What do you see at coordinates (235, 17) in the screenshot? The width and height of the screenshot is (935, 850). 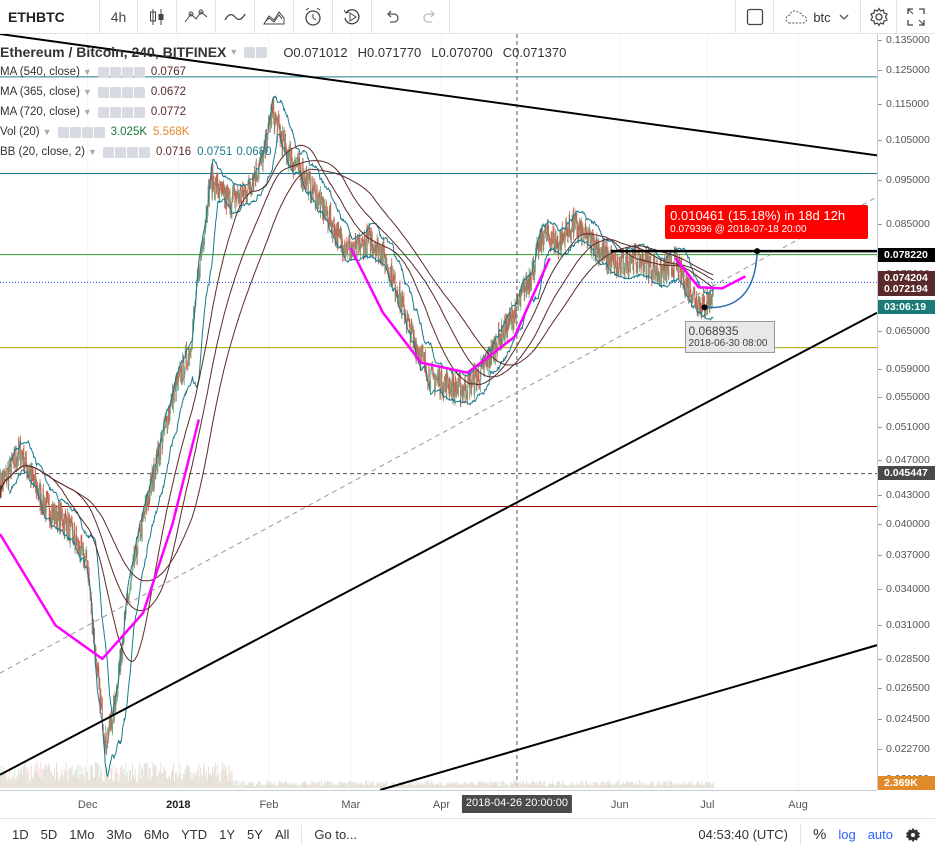 I see `line-icon` at bounding box center [235, 17].